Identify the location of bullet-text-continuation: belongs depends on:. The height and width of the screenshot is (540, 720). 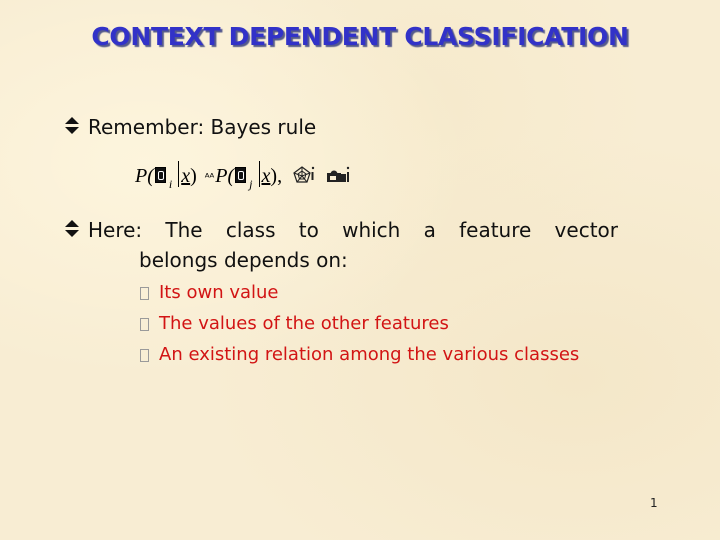
(243, 260).